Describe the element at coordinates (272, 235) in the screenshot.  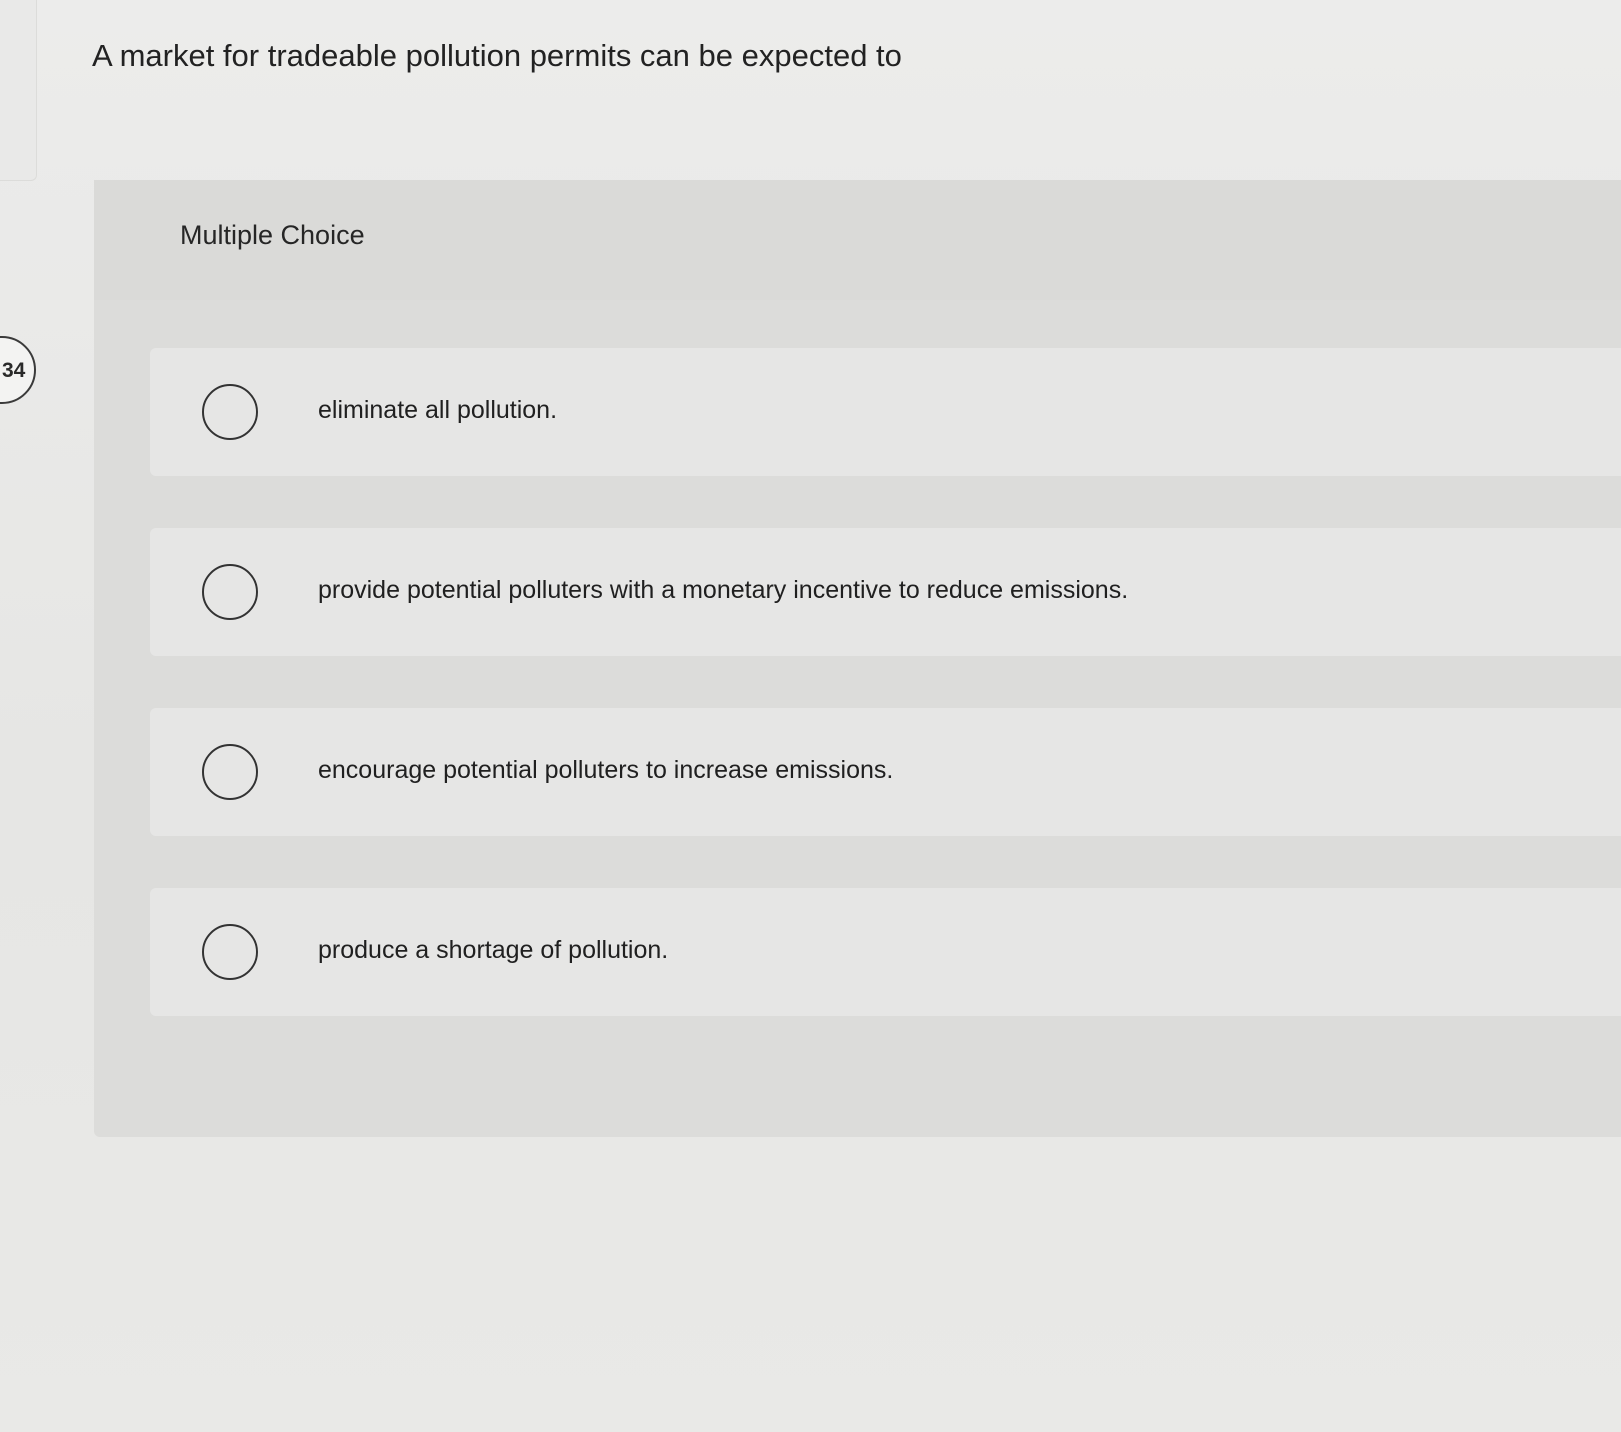
I see `multiple-choice-title: Multiple Choice` at that location.